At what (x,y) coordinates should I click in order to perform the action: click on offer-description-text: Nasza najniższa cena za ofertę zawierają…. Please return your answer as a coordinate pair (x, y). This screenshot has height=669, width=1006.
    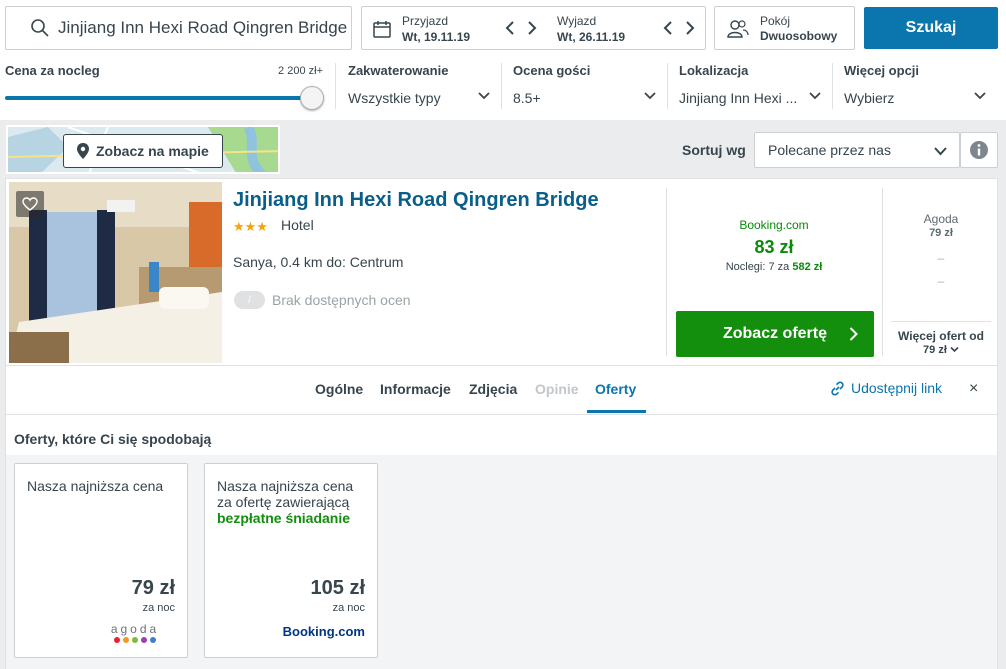
    Looking at the image, I should click on (285, 494).